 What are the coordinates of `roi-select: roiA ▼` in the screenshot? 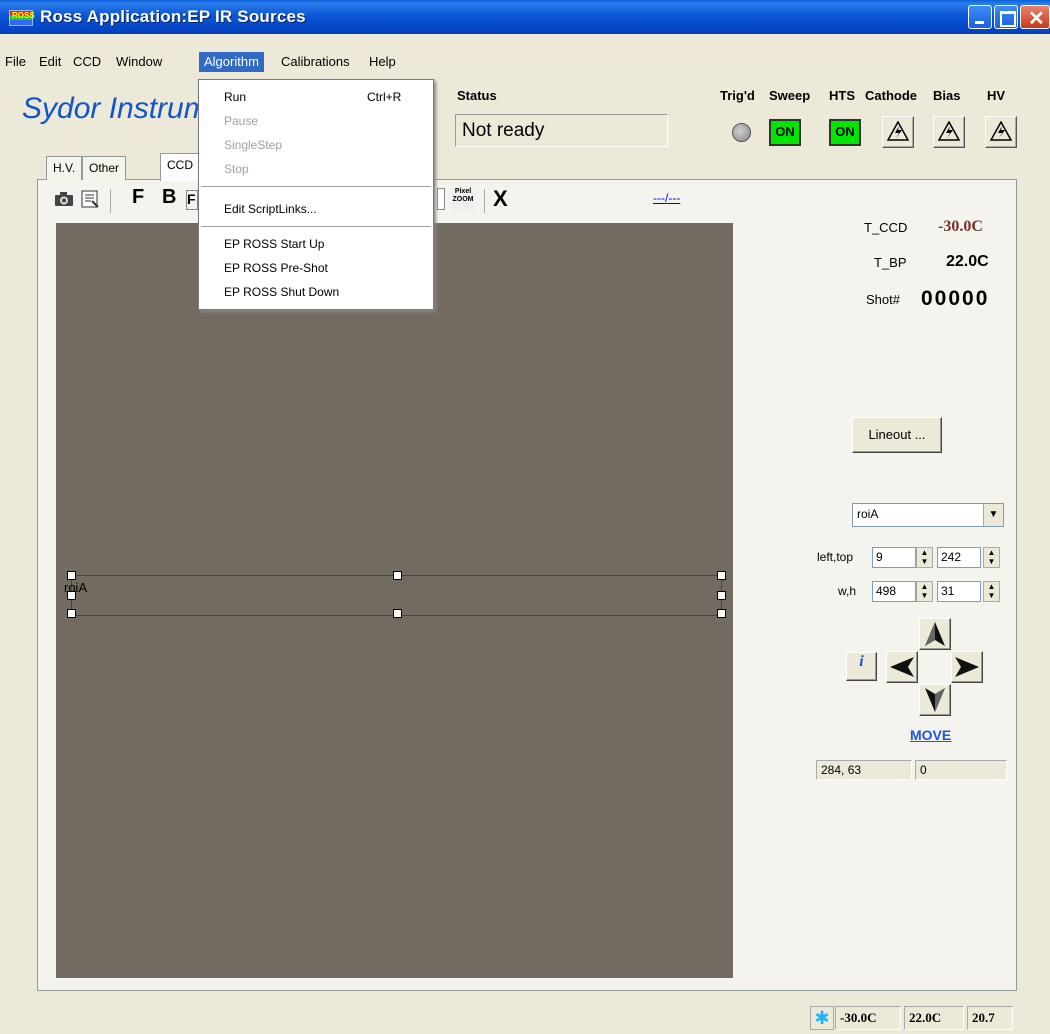 It's located at (928, 515).